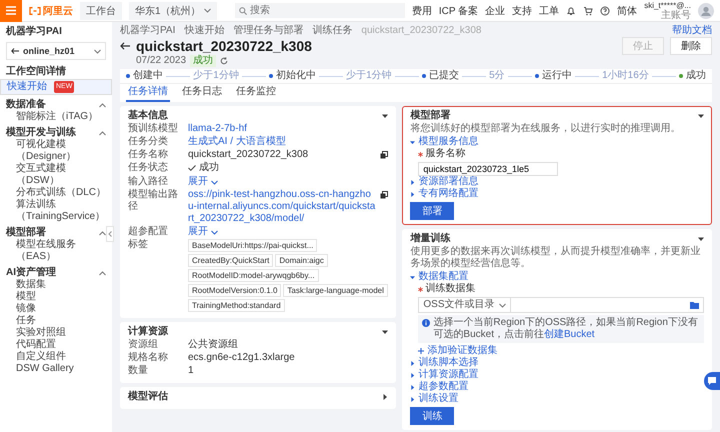 The height and width of the screenshot is (432, 720). I want to click on sidebar-item: 代码配置, so click(56, 345).